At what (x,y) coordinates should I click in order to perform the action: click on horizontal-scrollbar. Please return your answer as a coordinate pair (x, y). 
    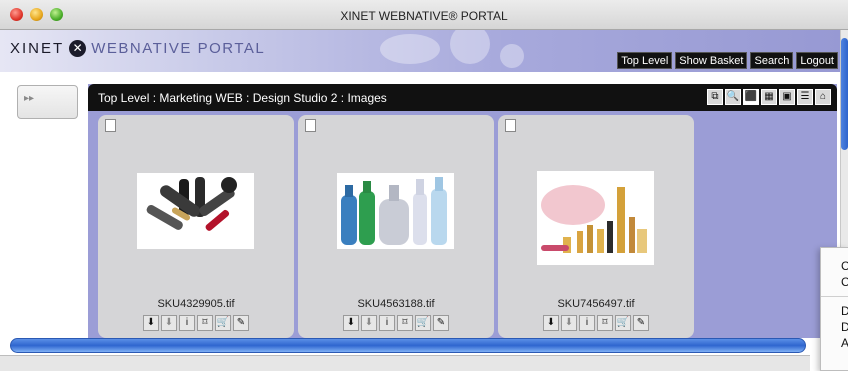
    Looking at the image, I should click on (408, 345).